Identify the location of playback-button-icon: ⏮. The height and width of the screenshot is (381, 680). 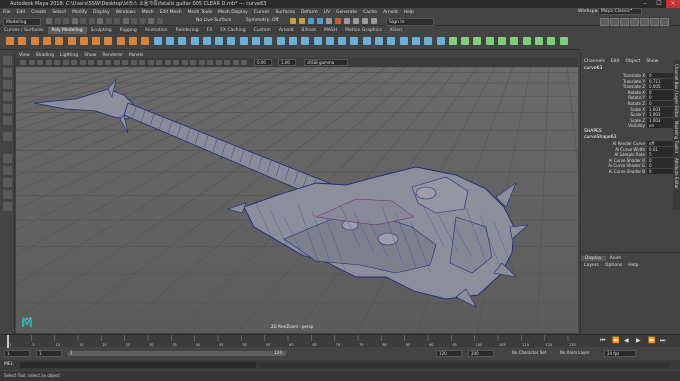
(602, 341).